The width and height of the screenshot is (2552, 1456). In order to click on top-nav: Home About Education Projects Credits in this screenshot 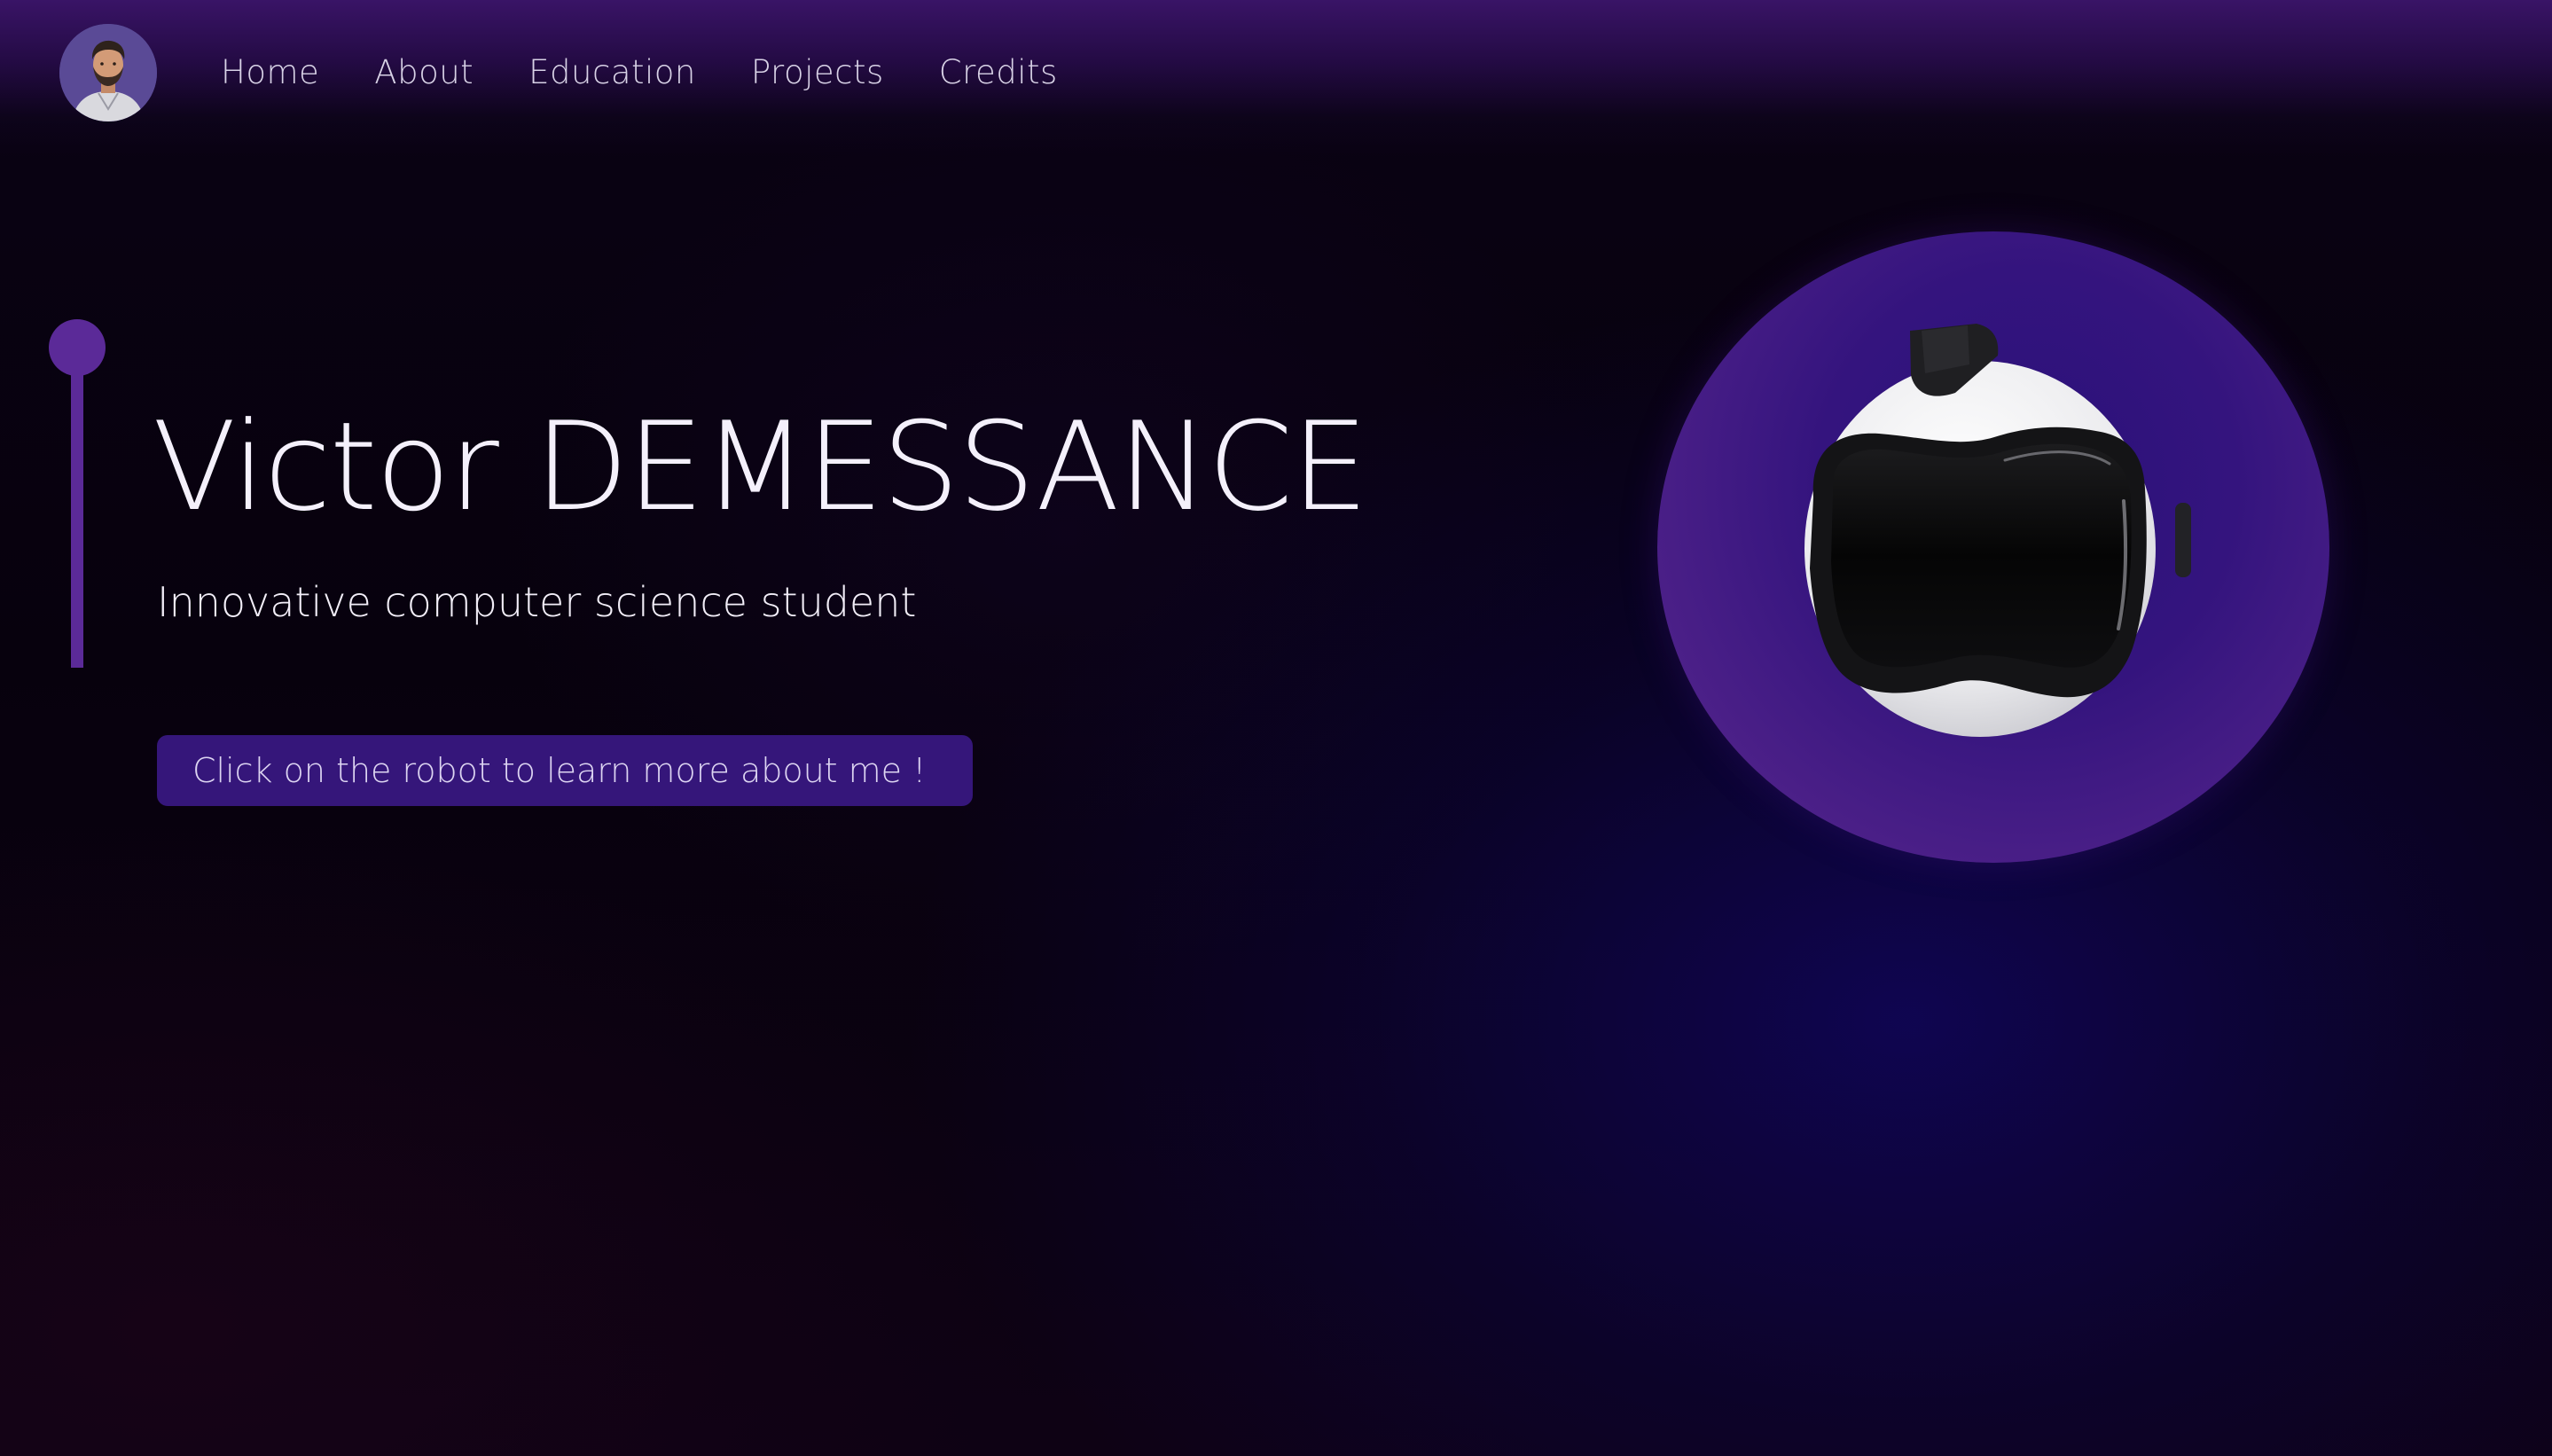, I will do `click(1276, 78)`.